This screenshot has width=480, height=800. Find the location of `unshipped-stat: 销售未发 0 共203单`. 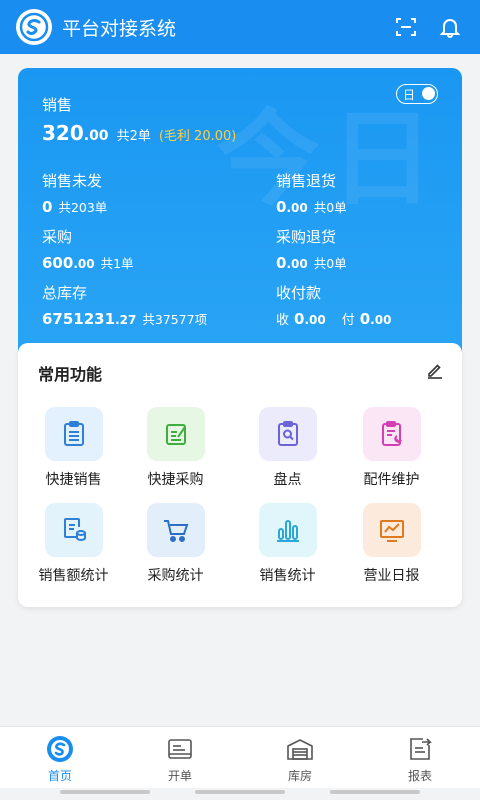

unshipped-stat: 销售未发 0 共203单 is located at coordinates (74, 193).